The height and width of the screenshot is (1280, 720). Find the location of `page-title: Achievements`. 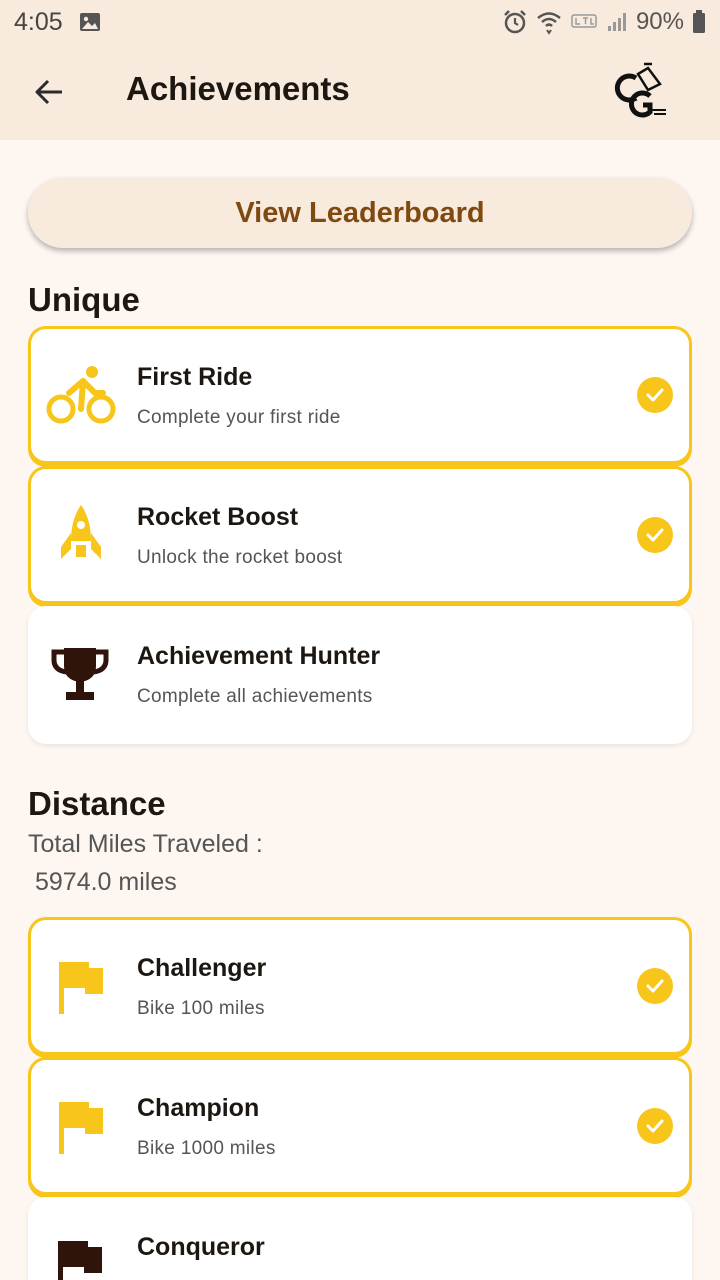

page-title: Achievements is located at coordinates (238, 88).